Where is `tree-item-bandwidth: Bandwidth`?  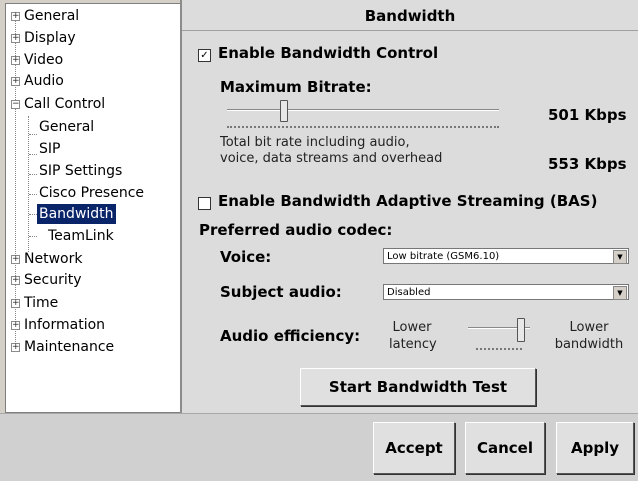 tree-item-bandwidth: Bandwidth is located at coordinates (76, 214).